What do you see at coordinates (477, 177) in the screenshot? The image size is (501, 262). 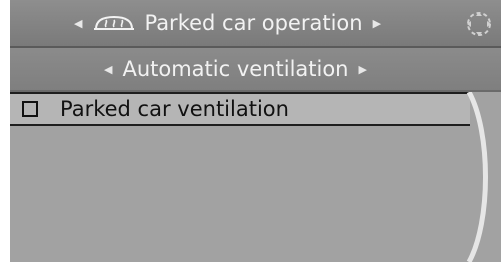 I see `scroll-arc-indicator` at bounding box center [477, 177].